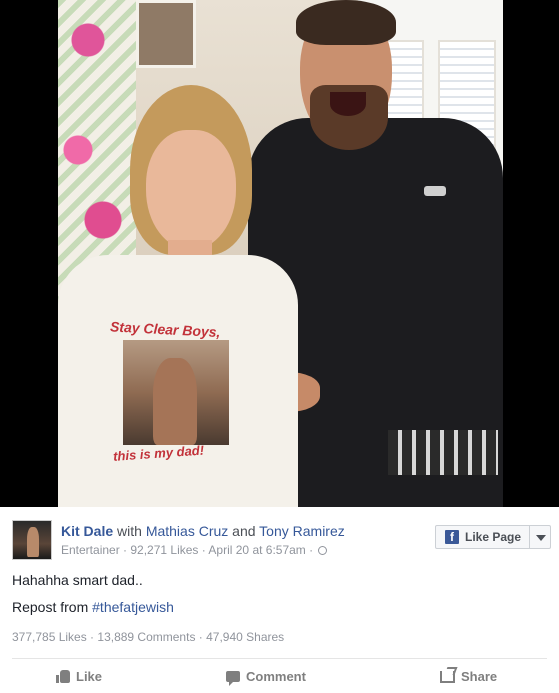  What do you see at coordinates (346, 22) in the screenshot?
I see `man-hair` at bounding box center [346, 22].